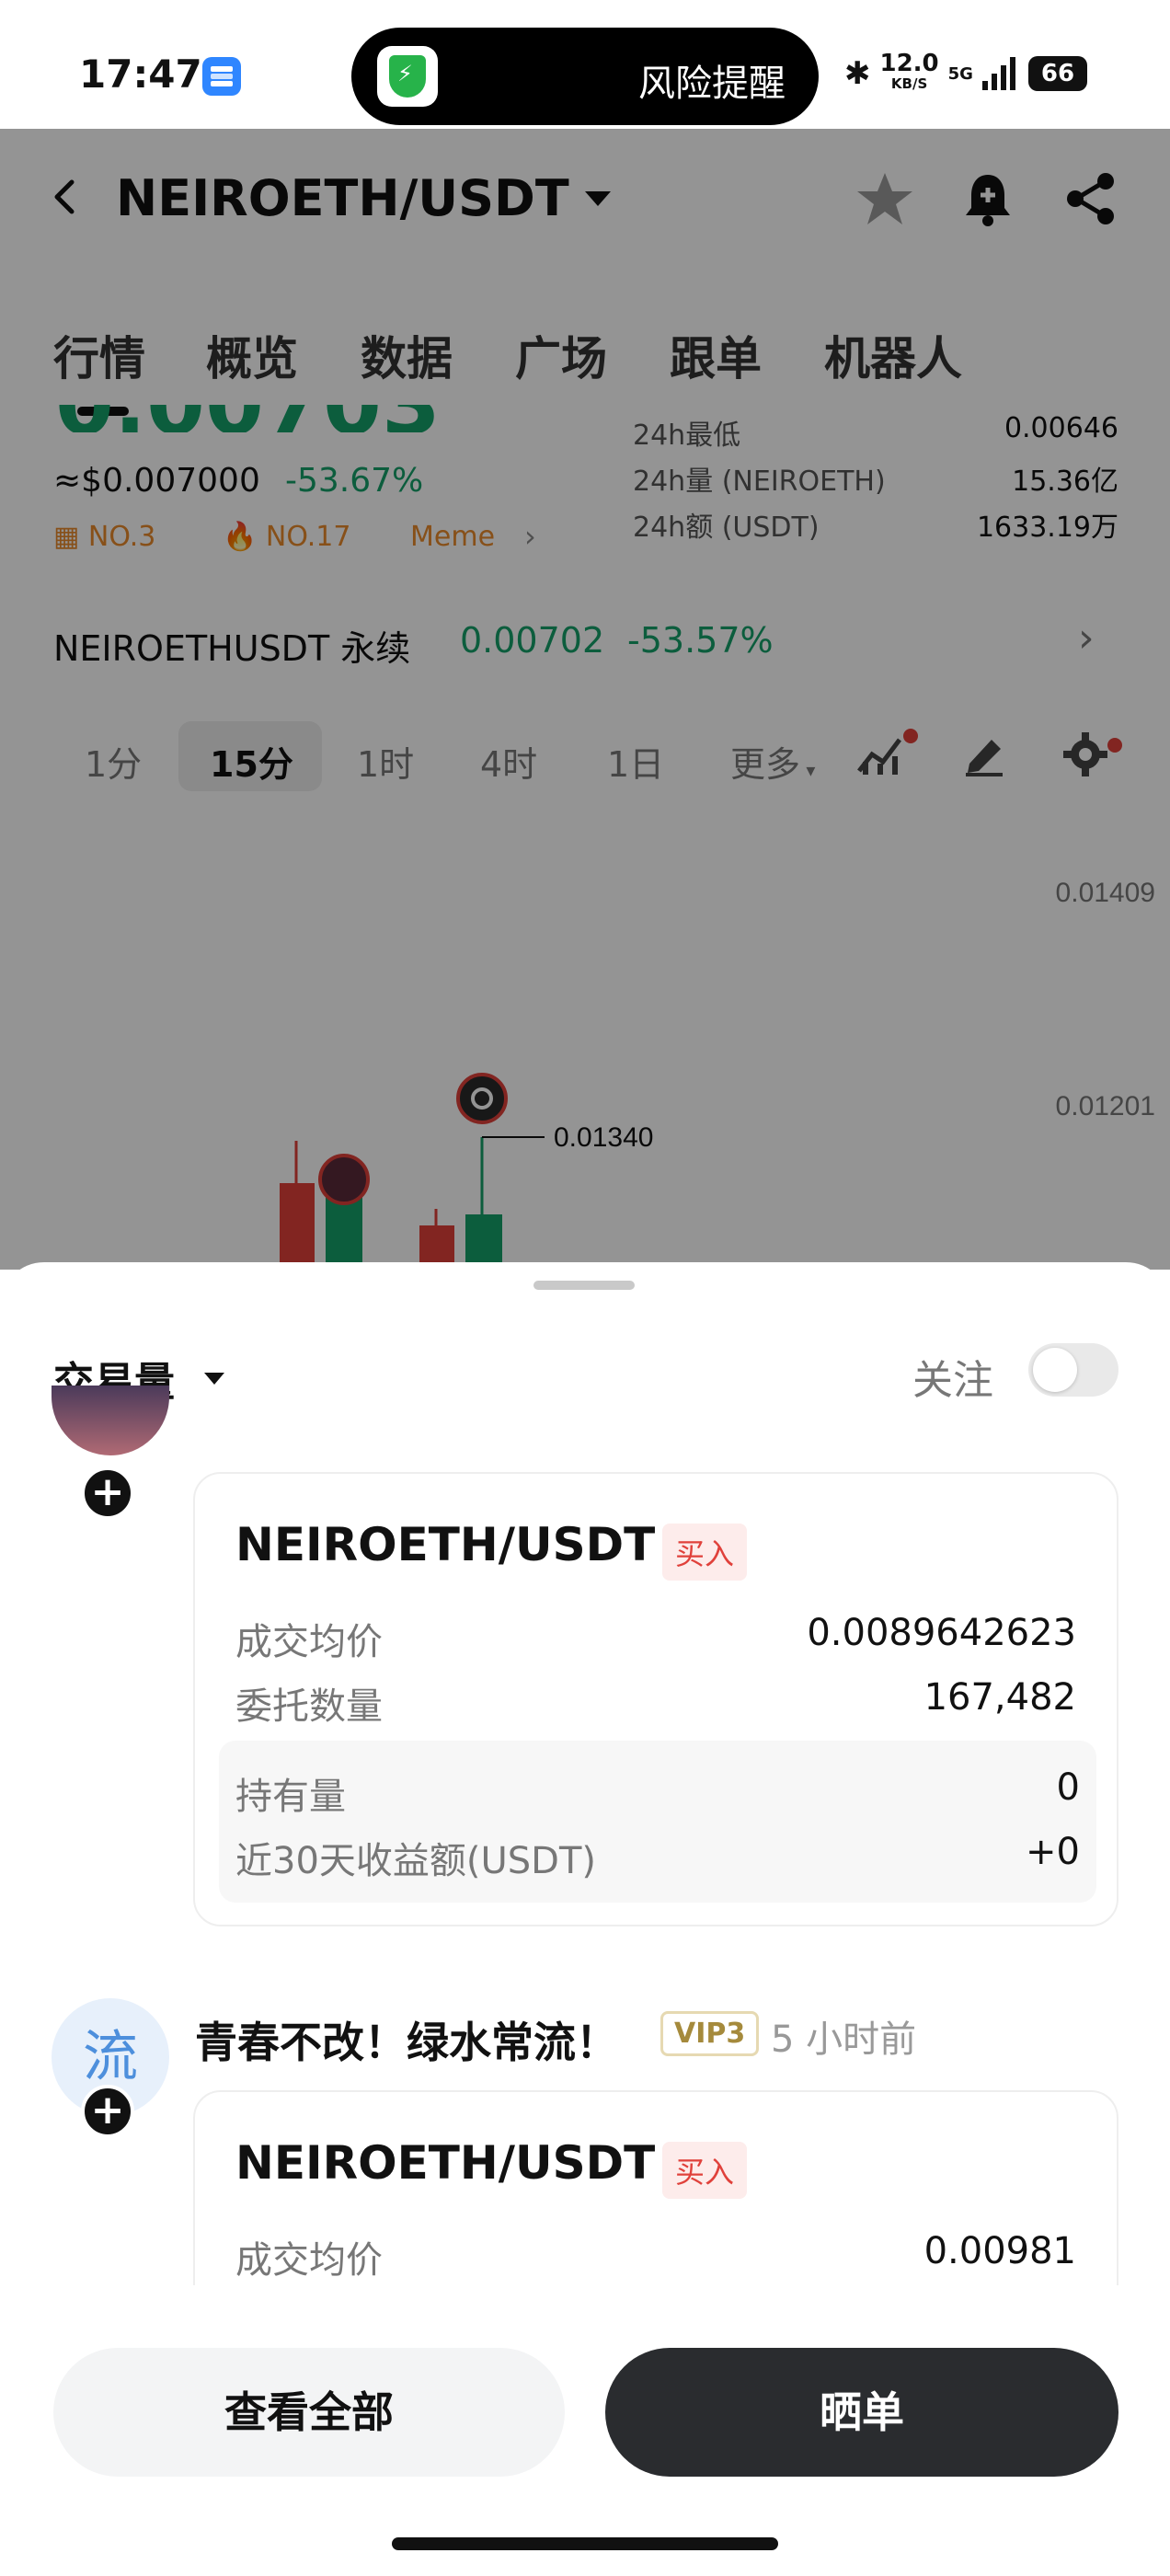  I want to click on sheet-grabber, so click(584, 1285).